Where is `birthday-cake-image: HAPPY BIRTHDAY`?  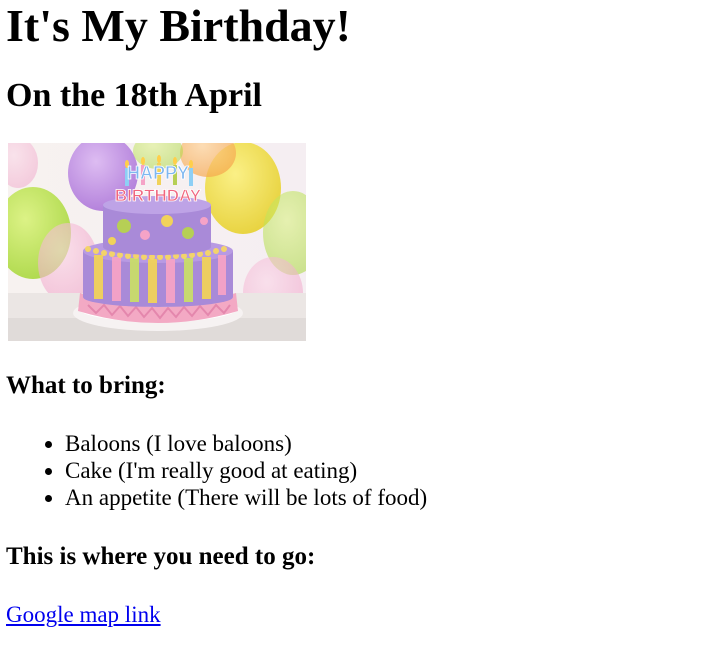 birthday-cake-image: HAPPY BIRTHDAY is located at coordinates (157, 242).